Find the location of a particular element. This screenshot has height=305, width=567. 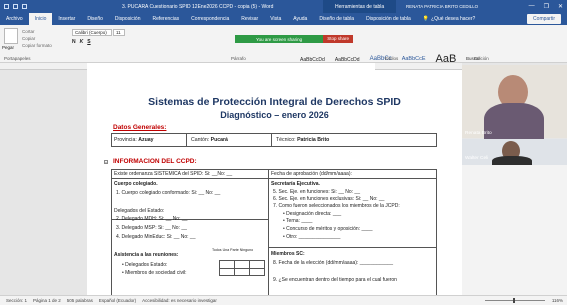

cut-button: Cortar is located at coordinates (37, 31).